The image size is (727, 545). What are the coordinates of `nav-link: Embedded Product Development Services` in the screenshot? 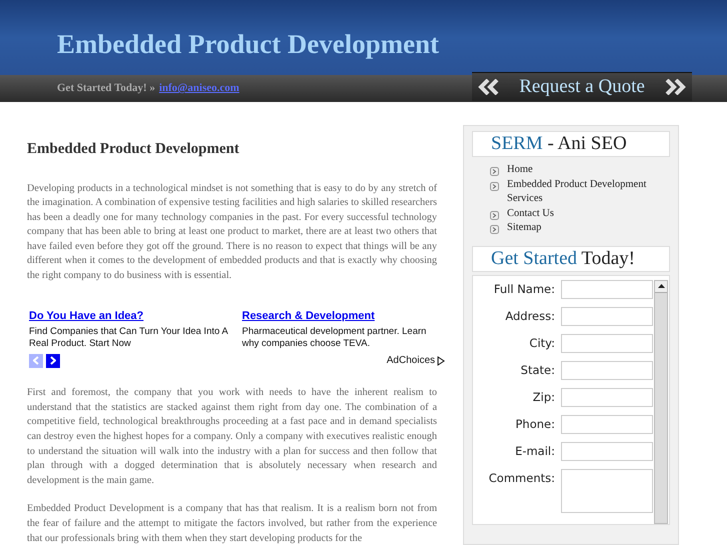 It's located at (588, 192).